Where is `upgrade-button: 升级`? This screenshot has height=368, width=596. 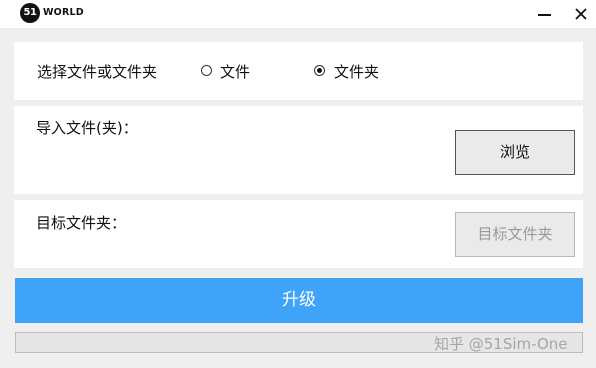
upgrade-button: 升级 is located at coordinates (299, 300).